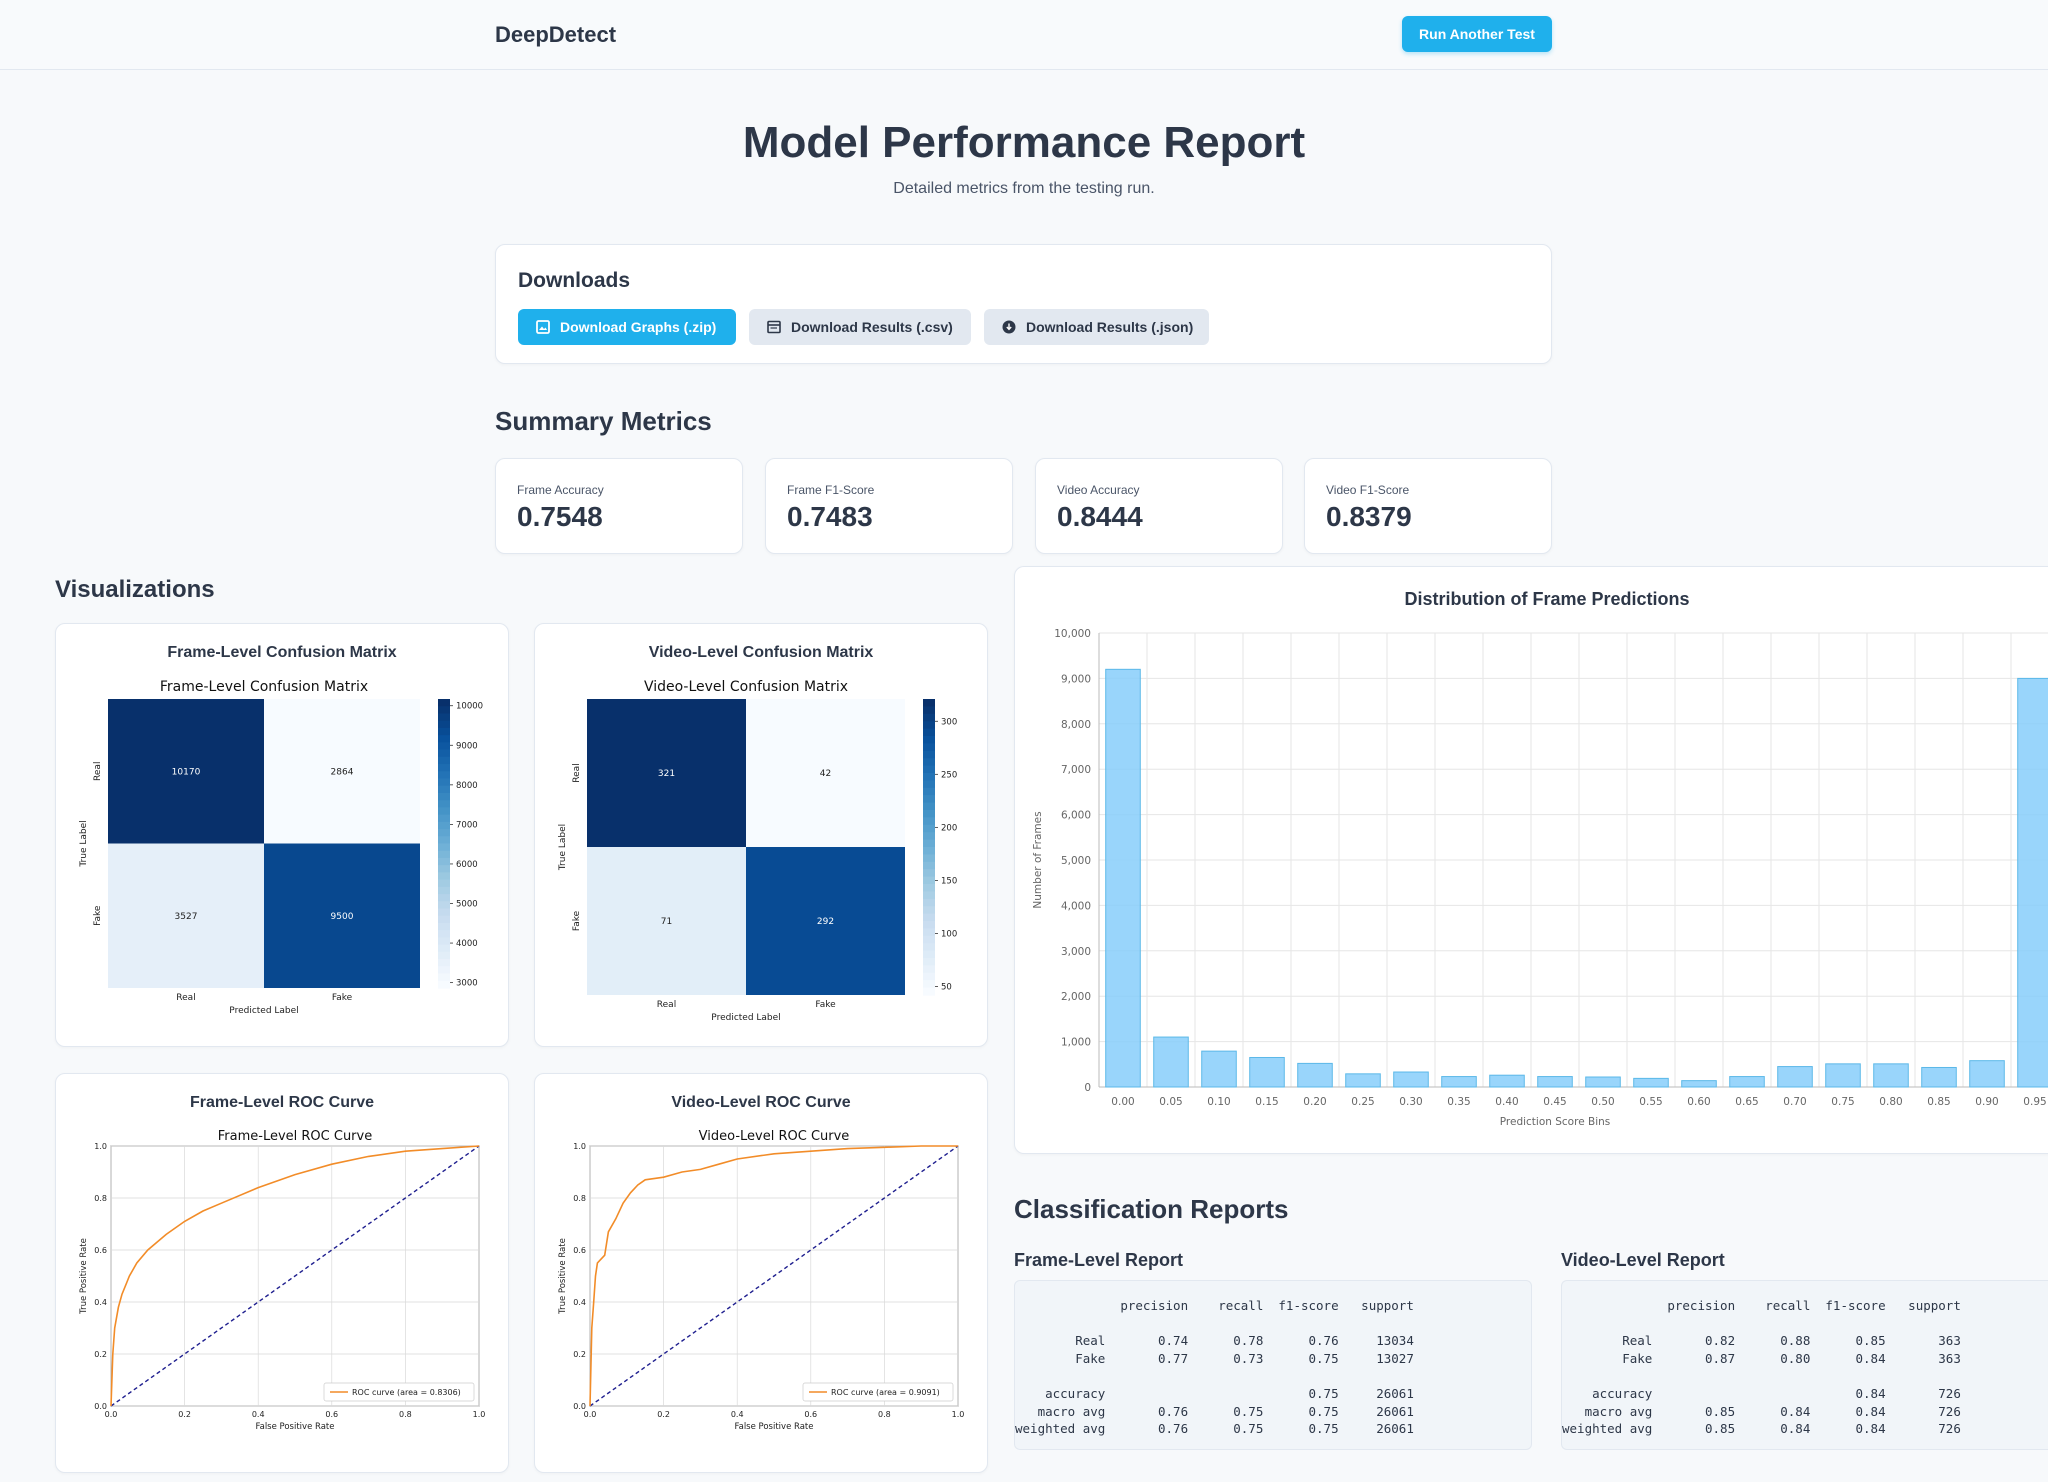 The image size is (2048, 1482). What do you see at coordinates (1159, 506) in the screenshot?
I see `metric-card-video-accuracy: Video Accuracy 0.8444` at bounding box center [1159, 506].